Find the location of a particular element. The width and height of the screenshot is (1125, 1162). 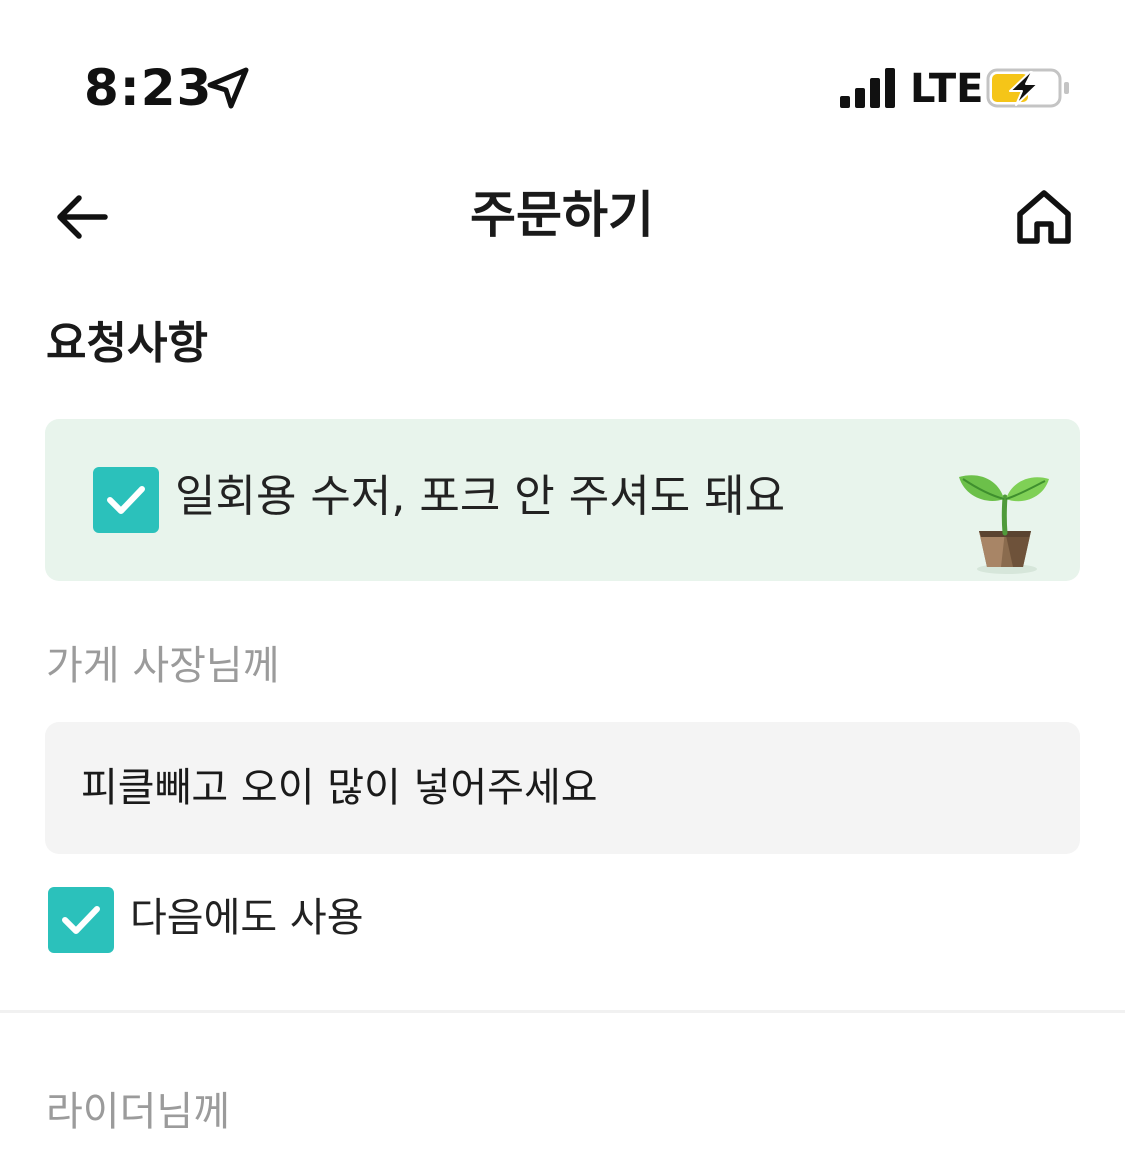

page-title: 주문하기 is located at coordinates (562, 215).